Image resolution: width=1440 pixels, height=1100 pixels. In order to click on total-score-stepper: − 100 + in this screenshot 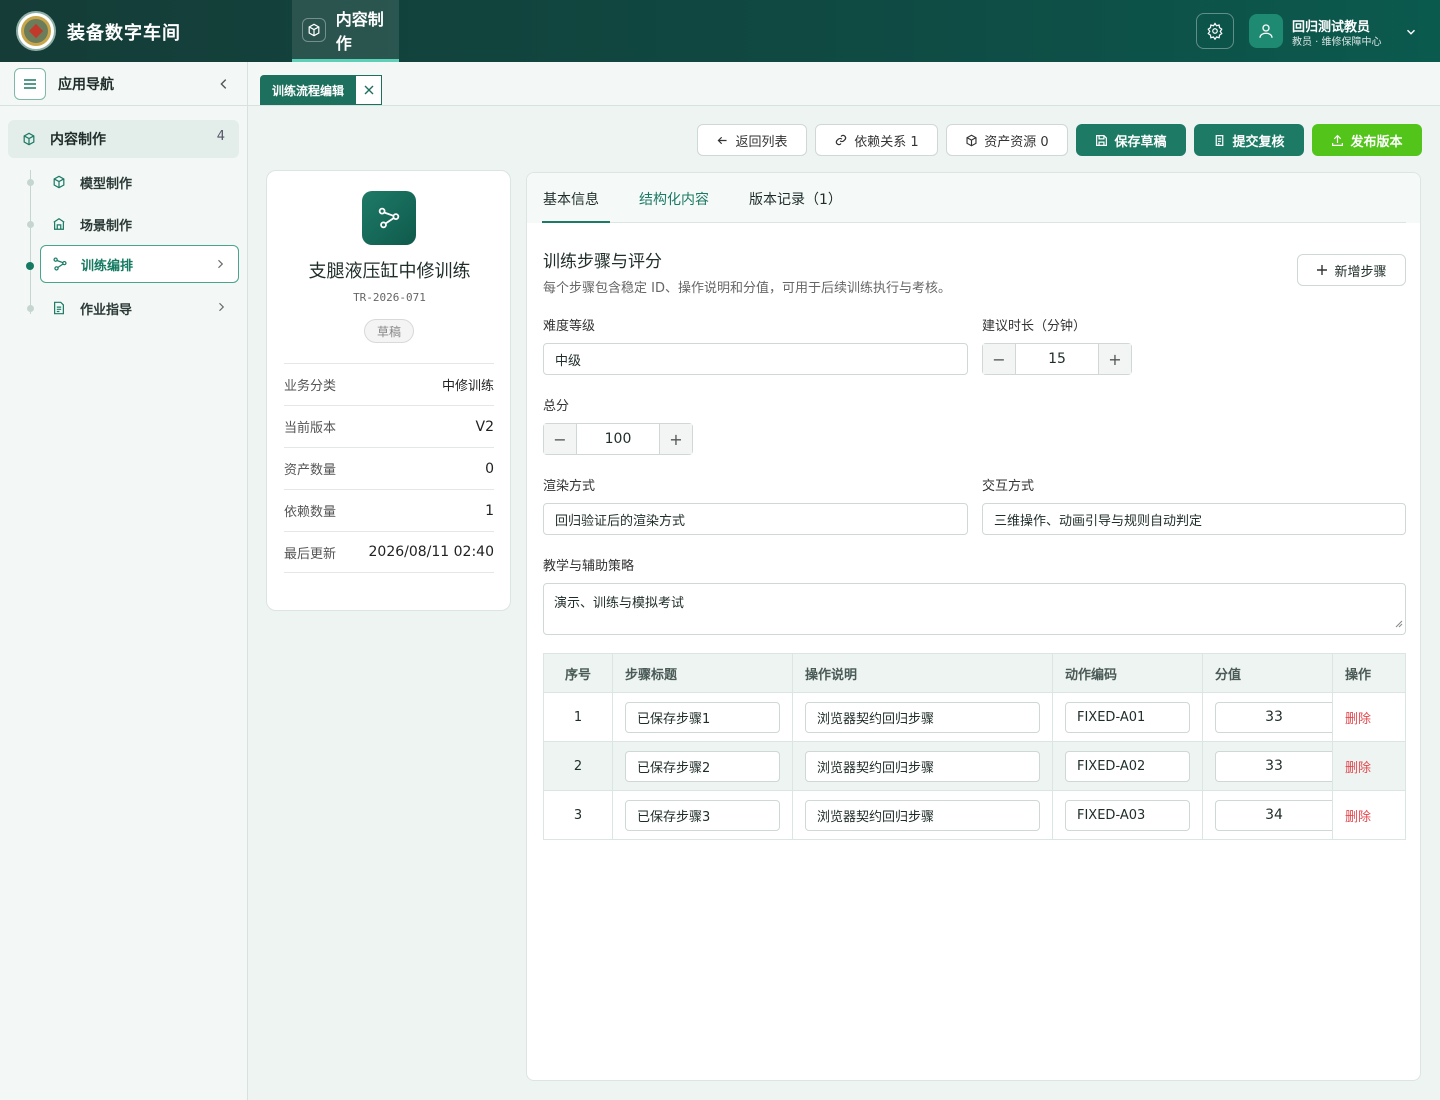, I will do `click(618, 439)`.